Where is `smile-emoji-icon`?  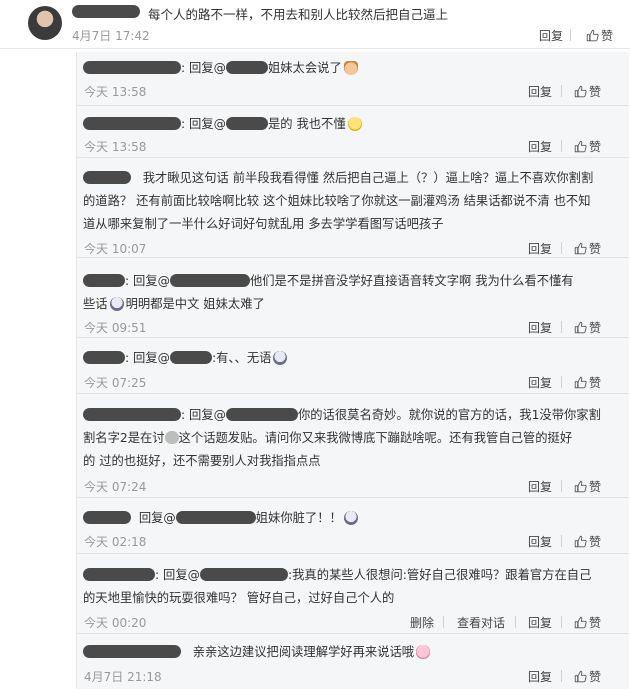
smile-emoji-icon is located at coordinates (354, 124).